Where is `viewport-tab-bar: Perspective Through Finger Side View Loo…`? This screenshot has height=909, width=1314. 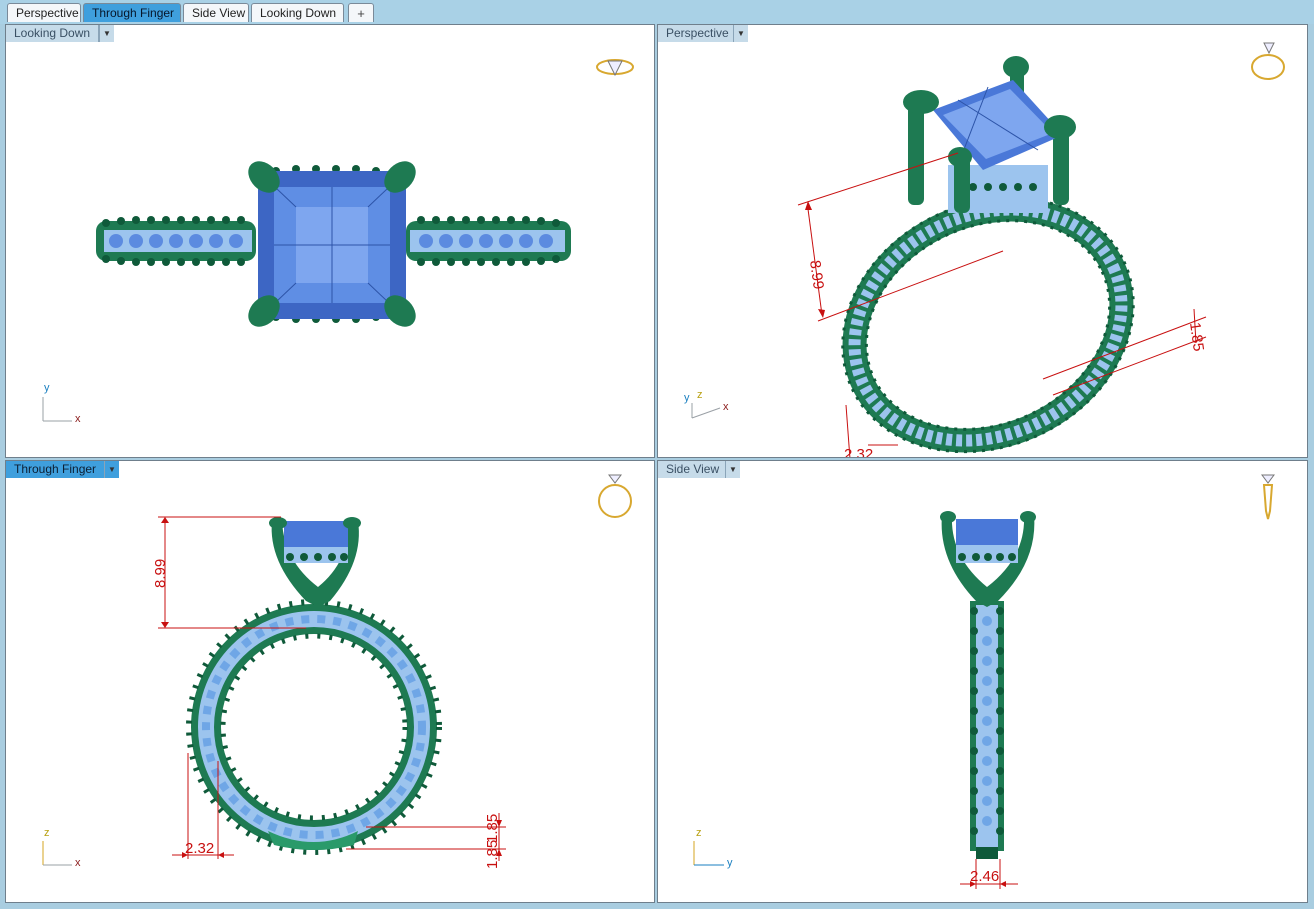
viewport-tab-bar: Perspective Through Finger Side View Loo… is located at coordinates (657, 12).